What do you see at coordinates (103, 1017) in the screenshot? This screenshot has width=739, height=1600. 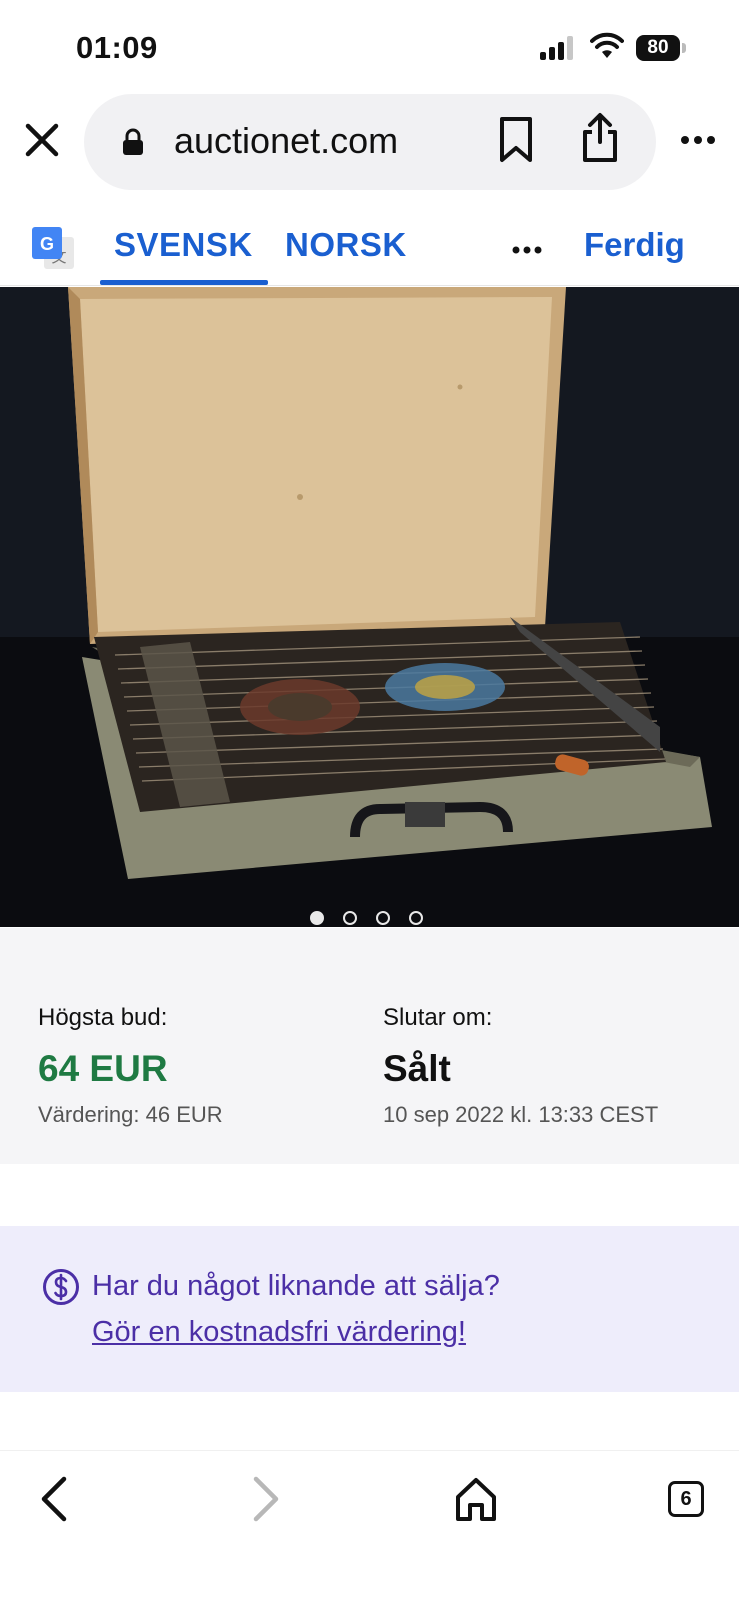 I see `highest-bid-label: Högsta bud:` at bounding box center [103, 1017].